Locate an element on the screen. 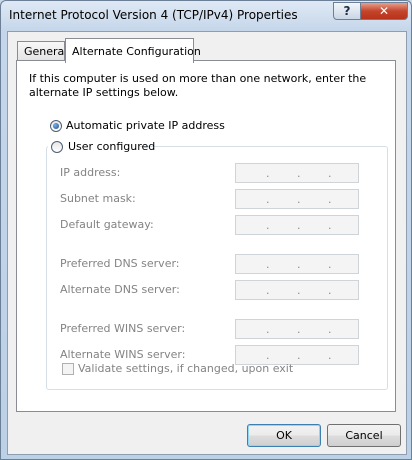  help-icon: ? is located at coordinates (347, 11).